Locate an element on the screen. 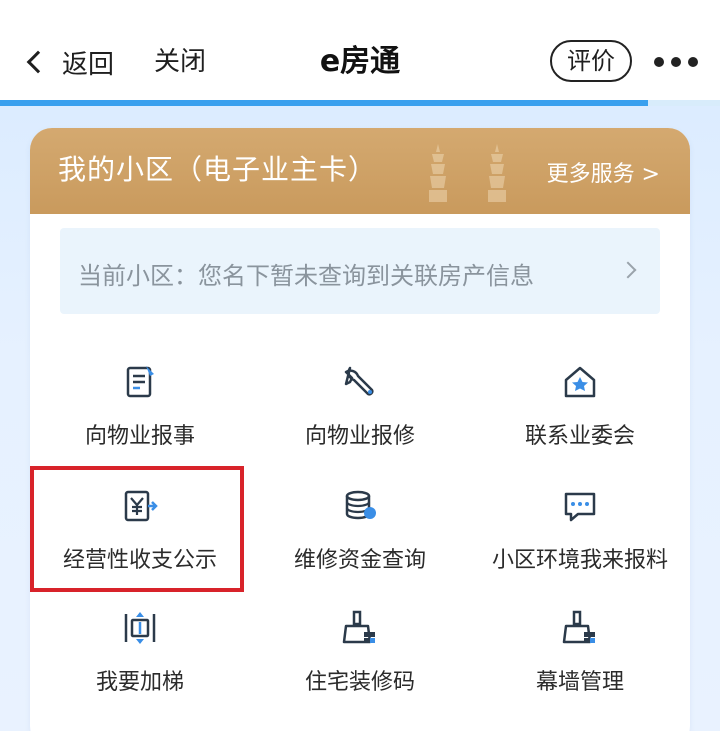 The height and width of the screenshot is (731, 720). service-contact-owners-committee: 联系业委会 is located at coordinates (580, 421).